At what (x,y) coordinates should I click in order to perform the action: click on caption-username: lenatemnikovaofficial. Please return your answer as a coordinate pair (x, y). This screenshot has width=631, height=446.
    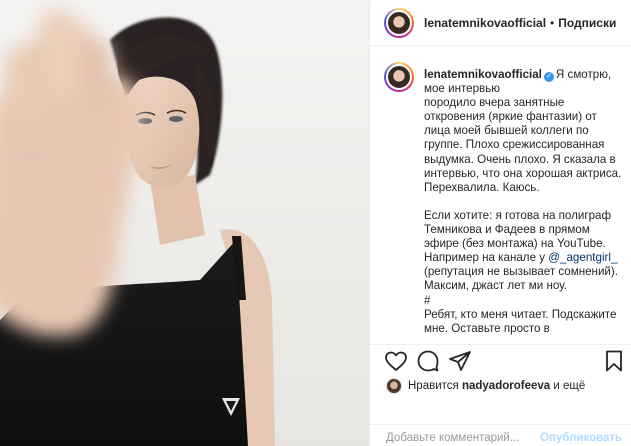
    Looking at the image, I should click on (483, 74).